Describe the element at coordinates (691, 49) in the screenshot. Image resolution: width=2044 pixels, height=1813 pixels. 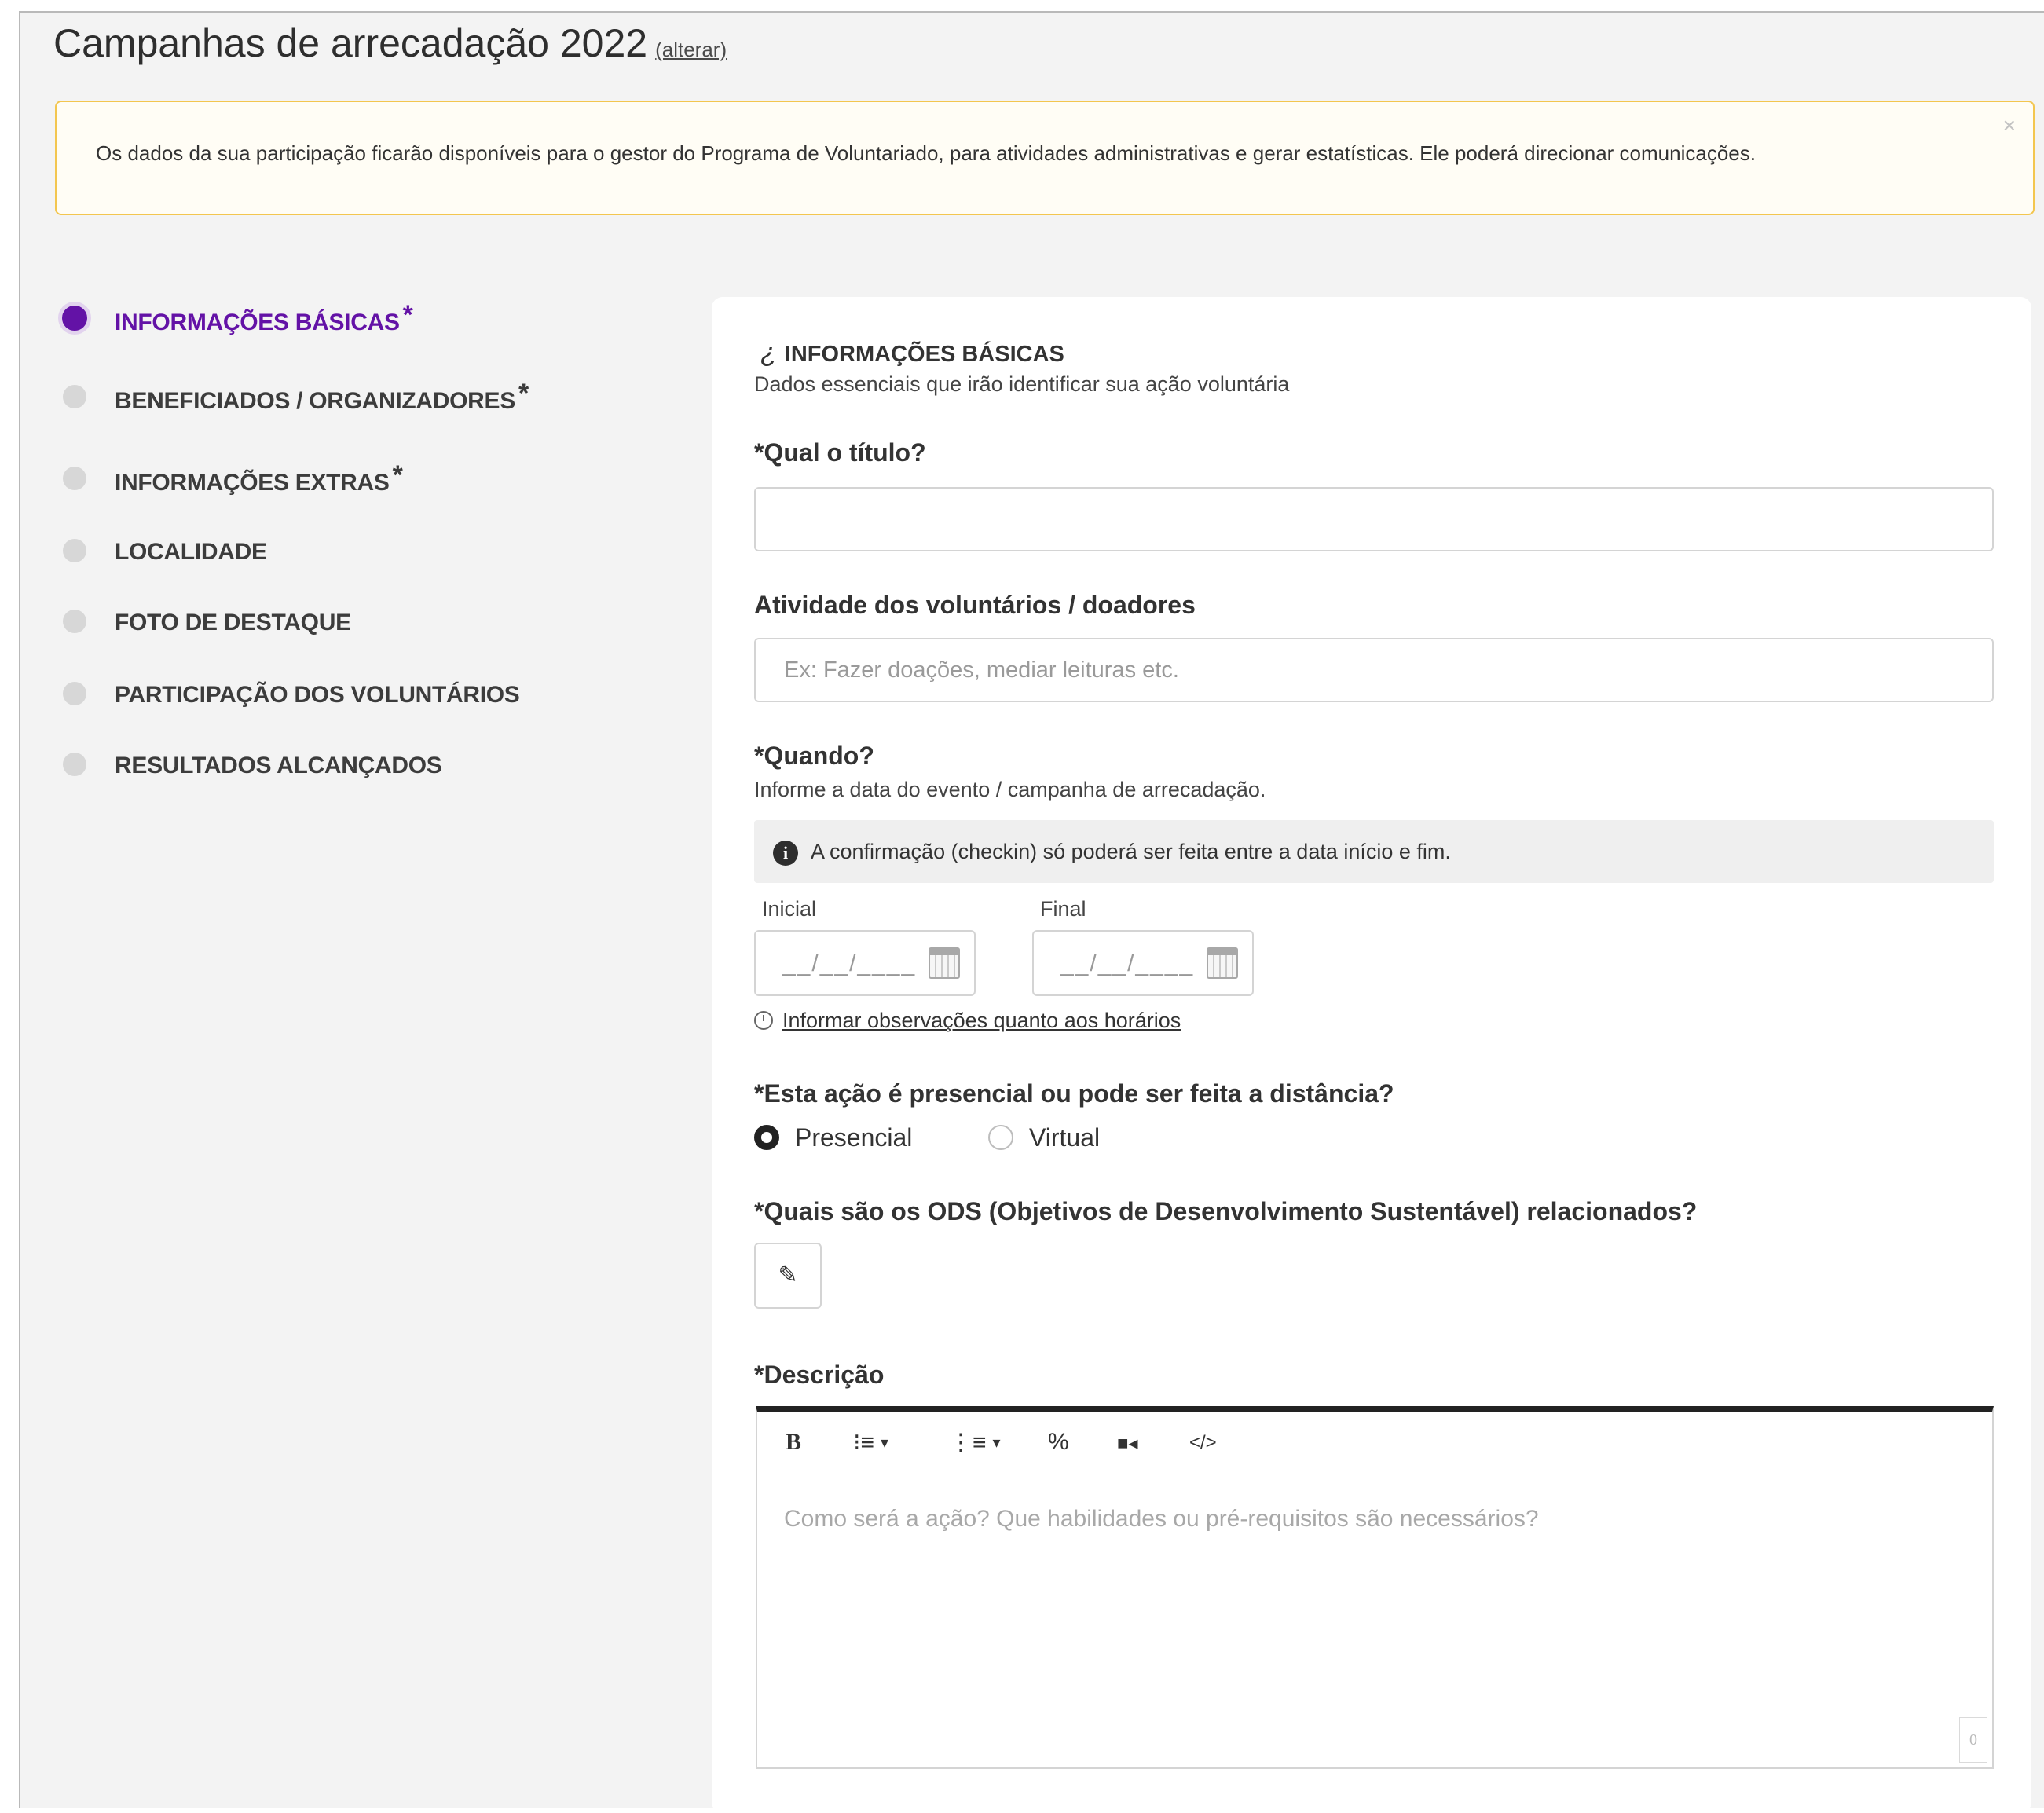
I see `change-campaign-link: (alterar)` at that location.